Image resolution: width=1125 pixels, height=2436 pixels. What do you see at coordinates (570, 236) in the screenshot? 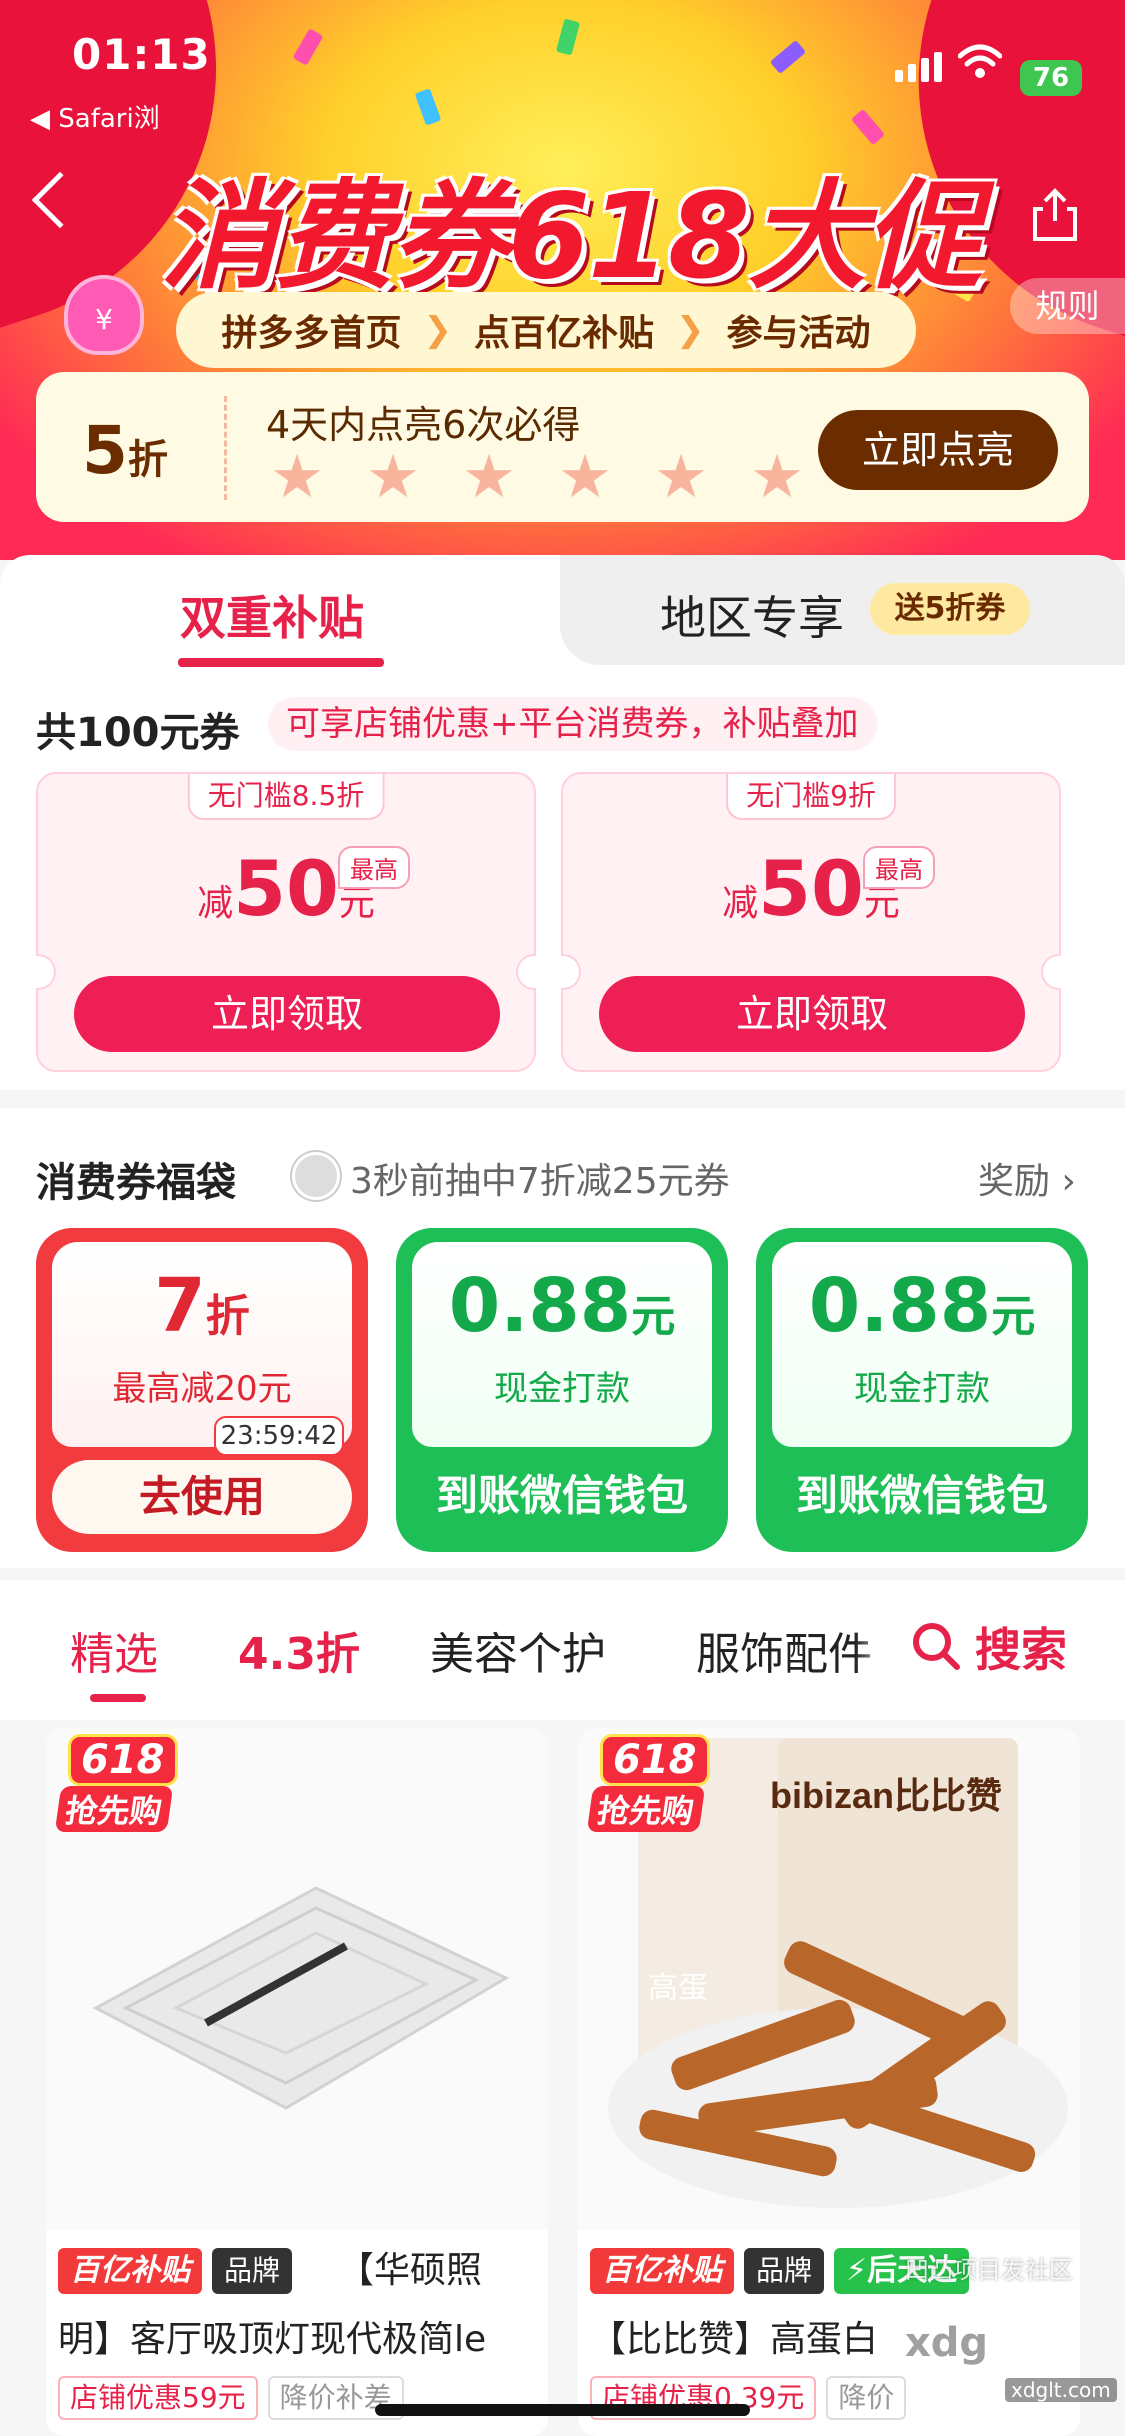
I see `hero-title: 消费券618大促` at bounding box center [570, 236].